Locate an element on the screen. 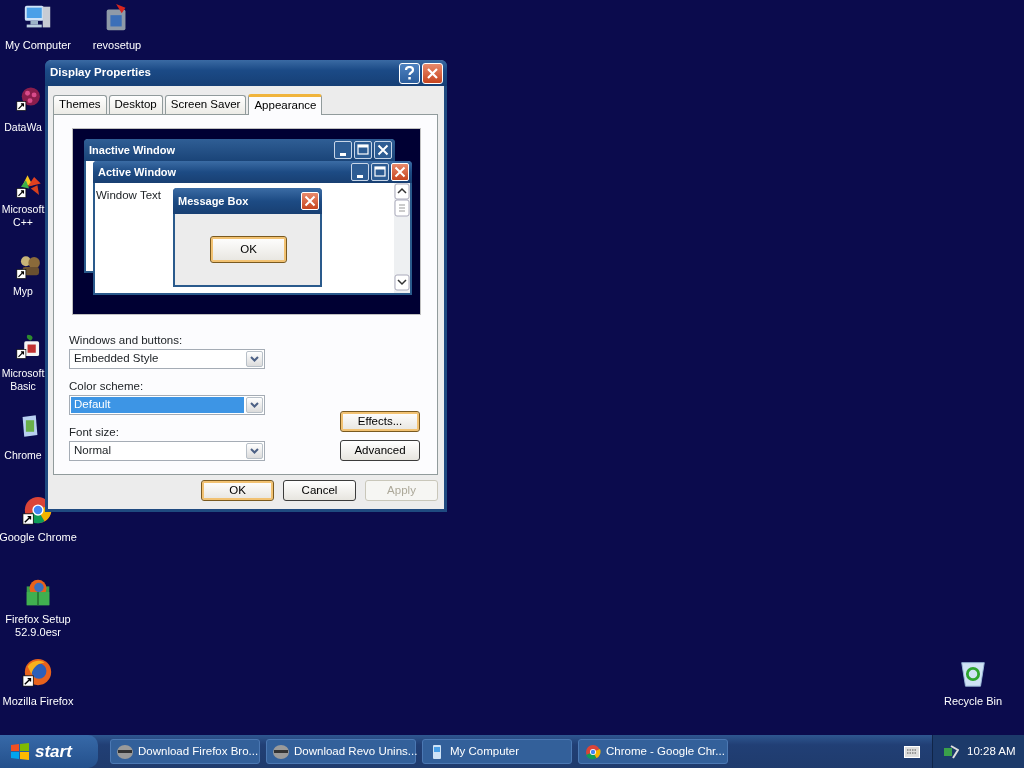 This screenshot has height=768, width=1024. browser-icon is located at coordinates (593, 751).